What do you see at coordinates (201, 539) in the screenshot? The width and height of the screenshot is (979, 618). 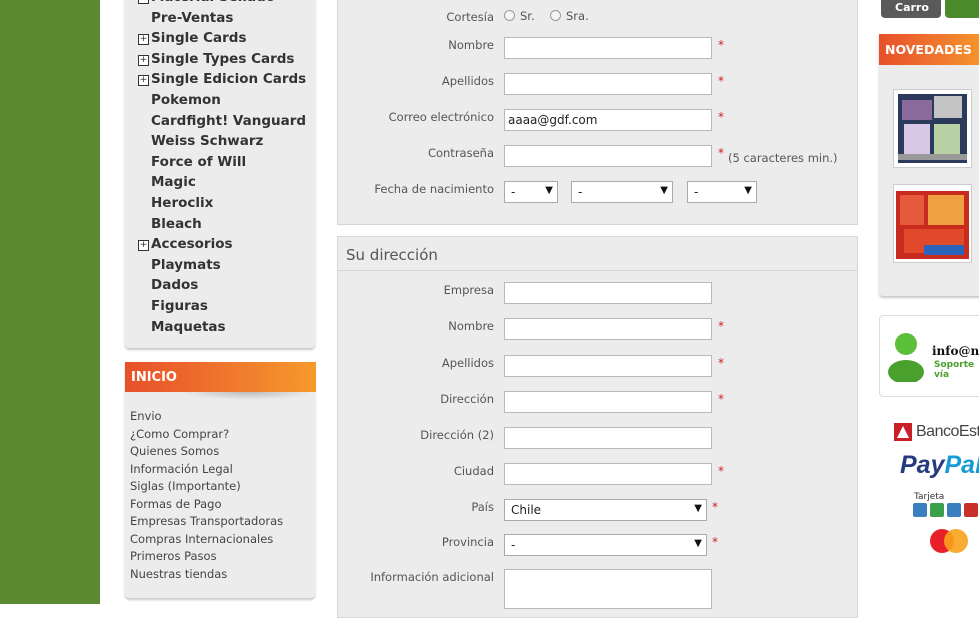 I see `inicio-link: Compras Internacionales` at bounding box center [201, 539].